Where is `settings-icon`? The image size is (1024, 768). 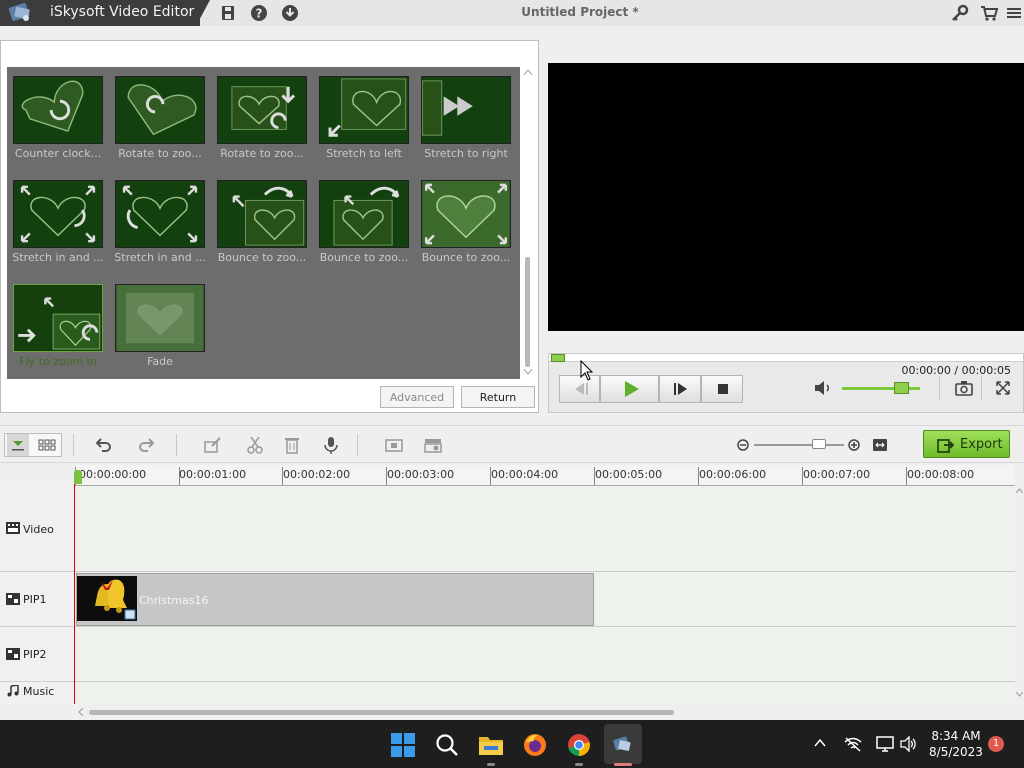 settings-icon is located at coordinates (433, 445).